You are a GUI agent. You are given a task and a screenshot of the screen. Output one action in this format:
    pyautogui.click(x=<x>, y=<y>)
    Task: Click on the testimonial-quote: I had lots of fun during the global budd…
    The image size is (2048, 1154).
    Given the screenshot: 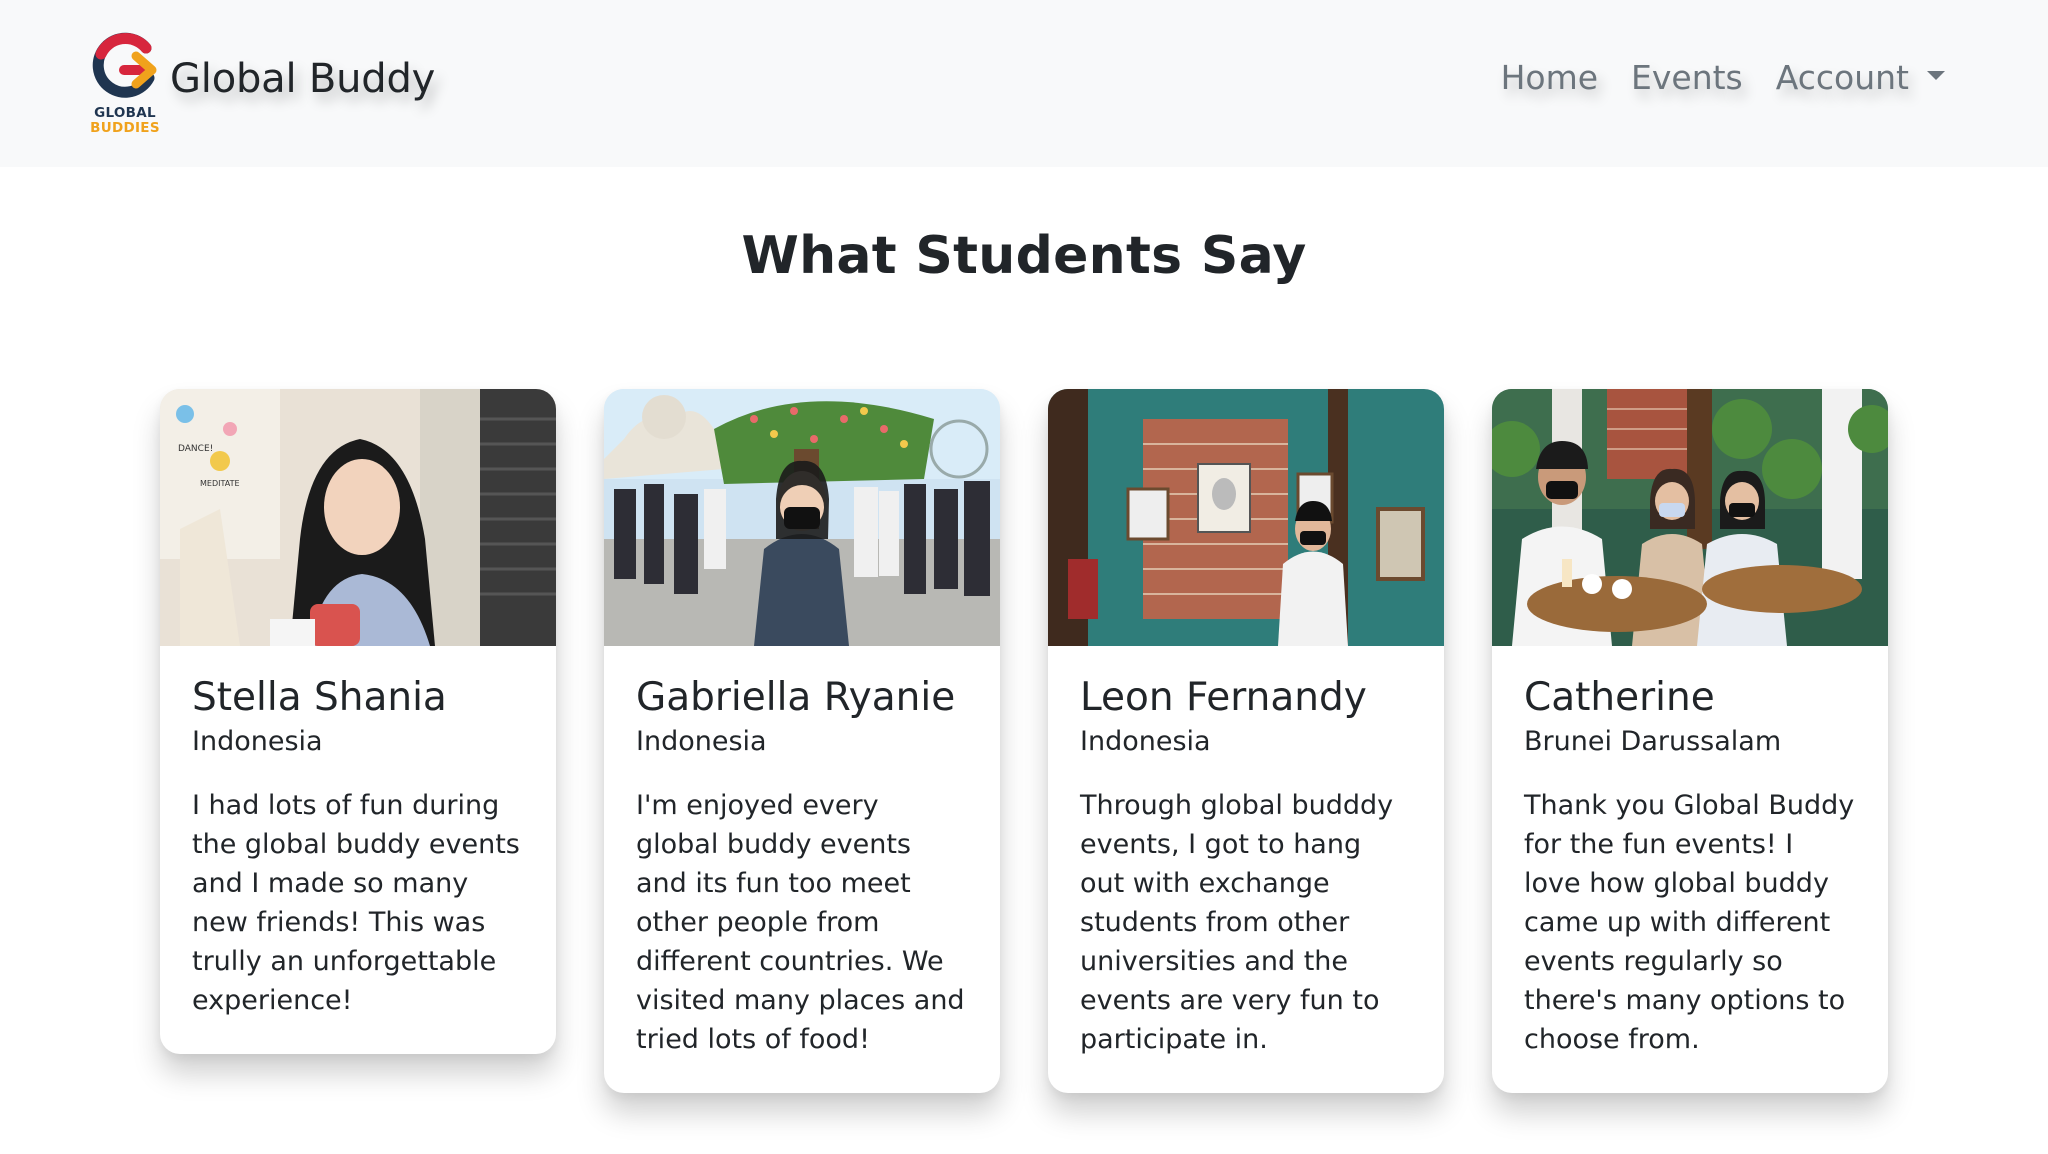 What is the action you would take?
    pyautogui.click(x=356, y=903)
    